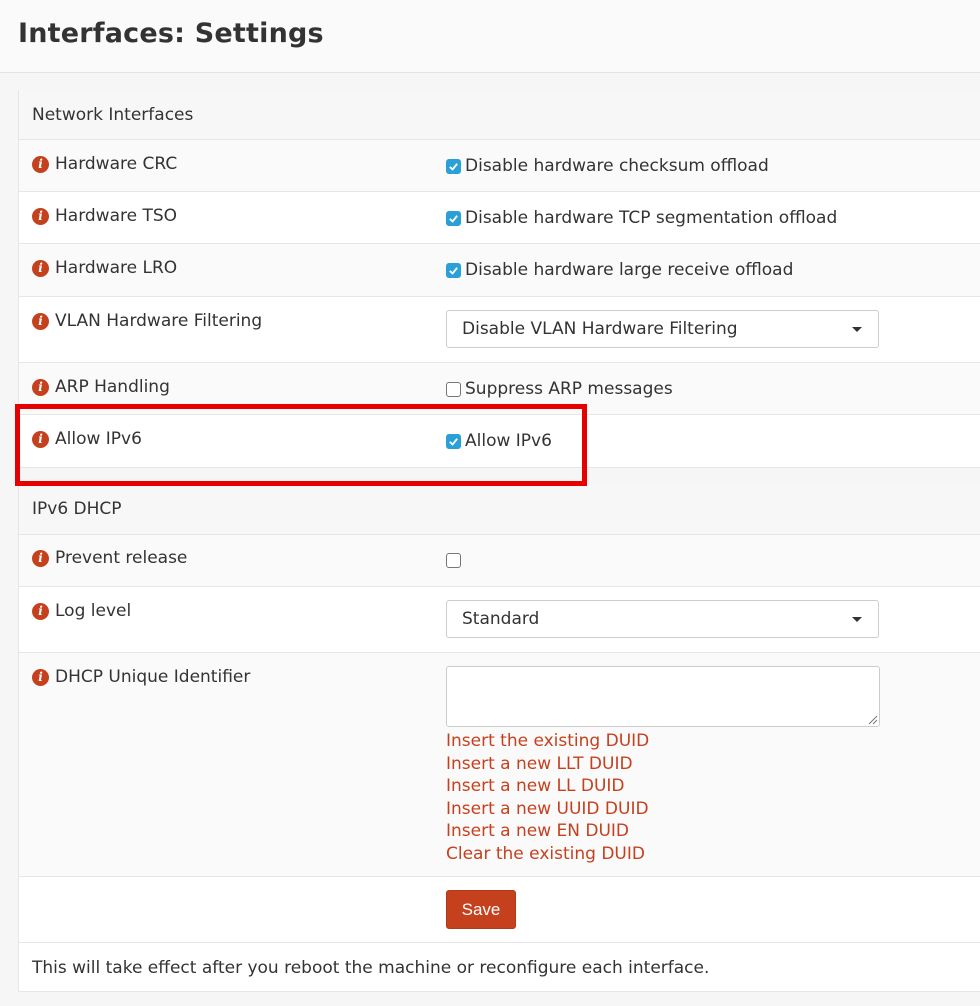 This screenshot has height=1006, width=980. I want to click on row-label-text: DHCP Unique Identifier, so click(153, 677).